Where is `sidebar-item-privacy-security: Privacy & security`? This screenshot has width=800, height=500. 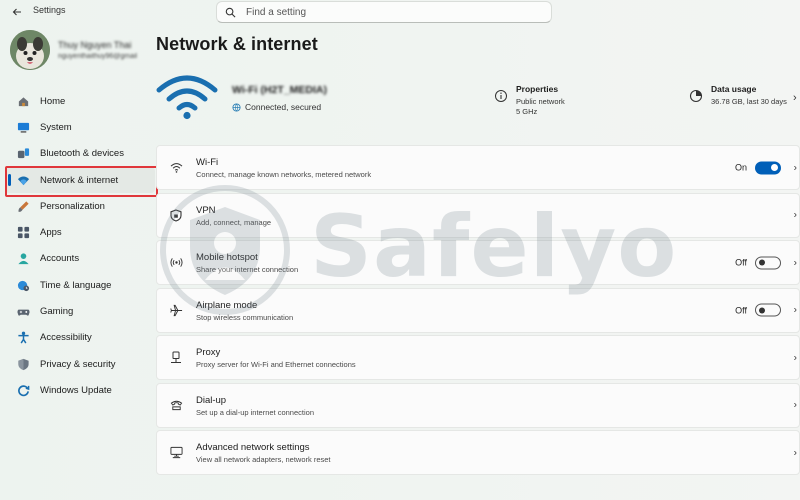 sidebar-item-privacy-security: Privacy & security is located at coordinates (80, 364).